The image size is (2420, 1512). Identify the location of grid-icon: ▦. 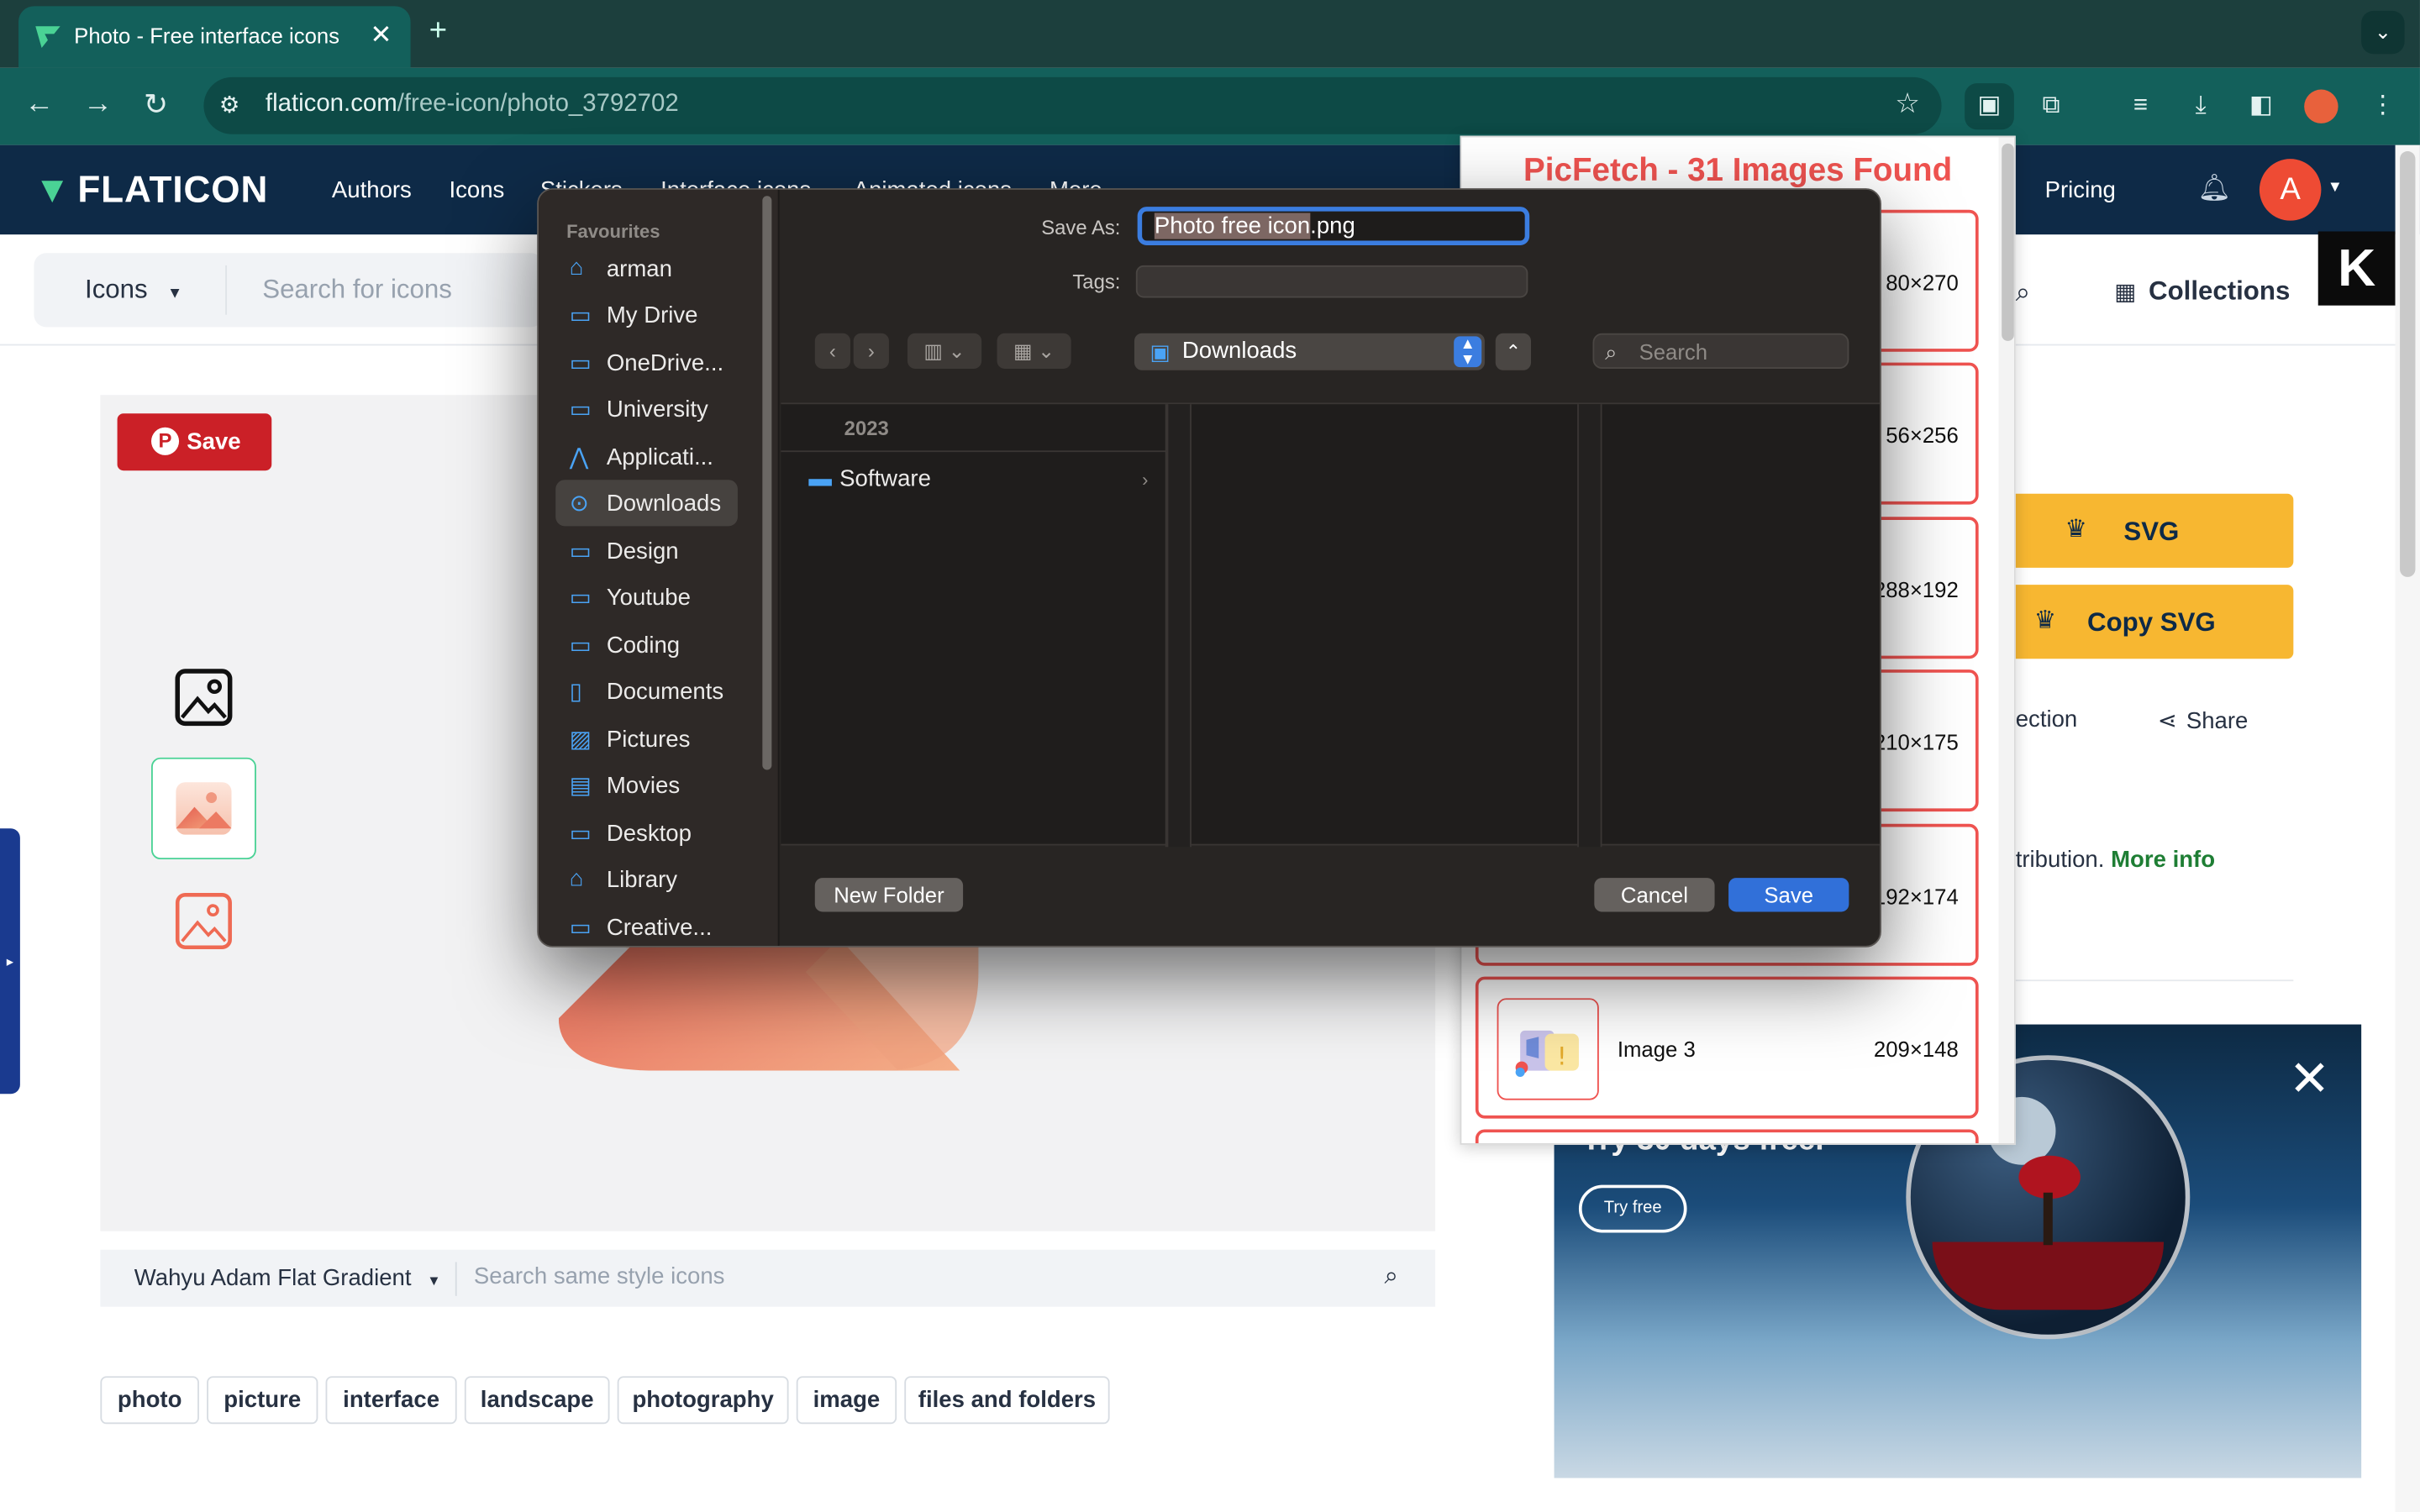
(2125, 292).